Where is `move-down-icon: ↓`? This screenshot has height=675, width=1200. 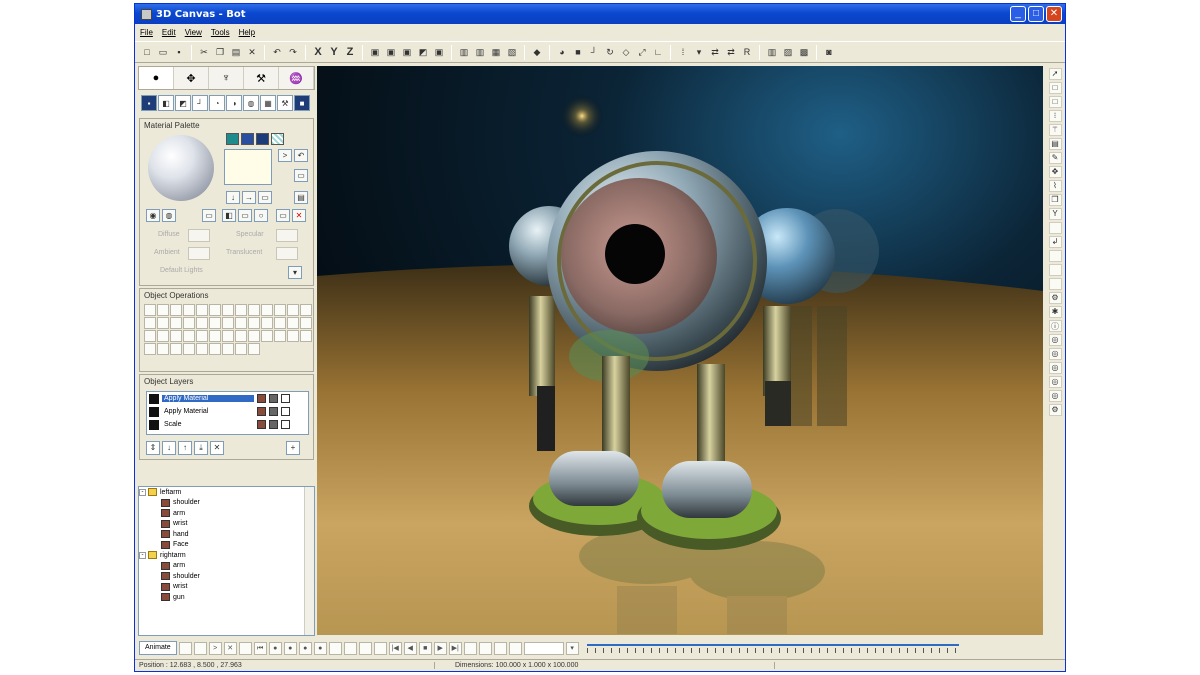 move-down-icon: ↓ is located at coordinates (169, 448).